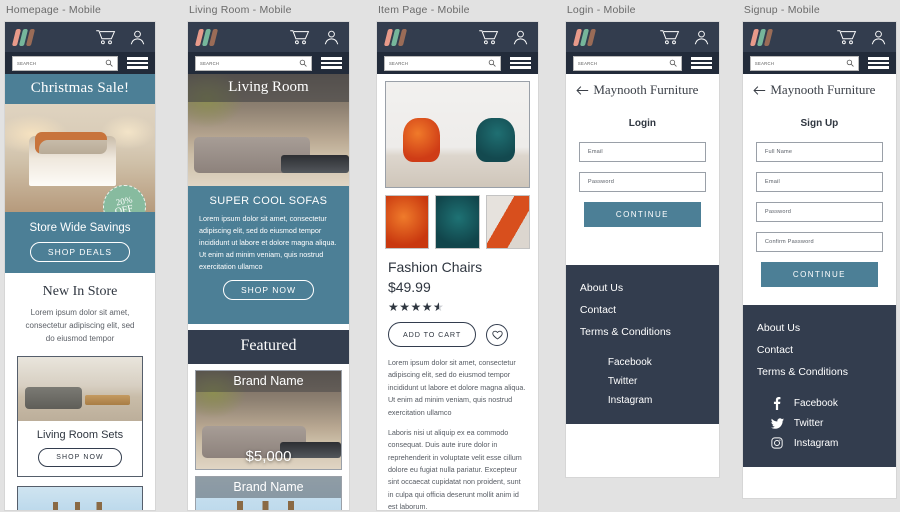 The image size is (900, 512). Describe the element at coordinates (80, 434) in the screenshot. I see `card-label: Living Room Sets` at that location.